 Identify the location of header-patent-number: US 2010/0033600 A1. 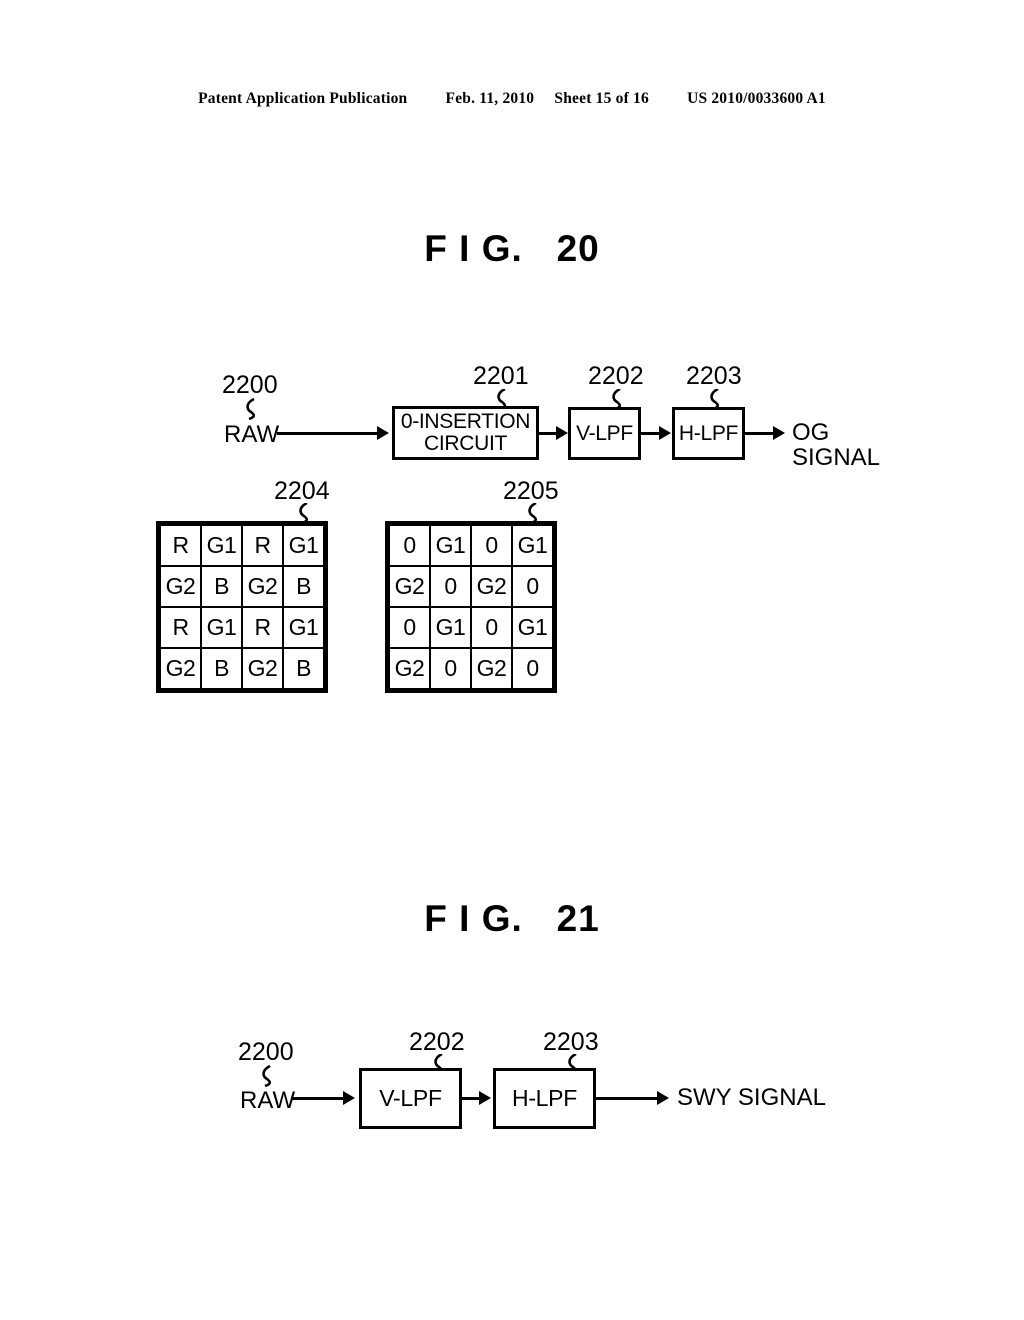
(756, 98).